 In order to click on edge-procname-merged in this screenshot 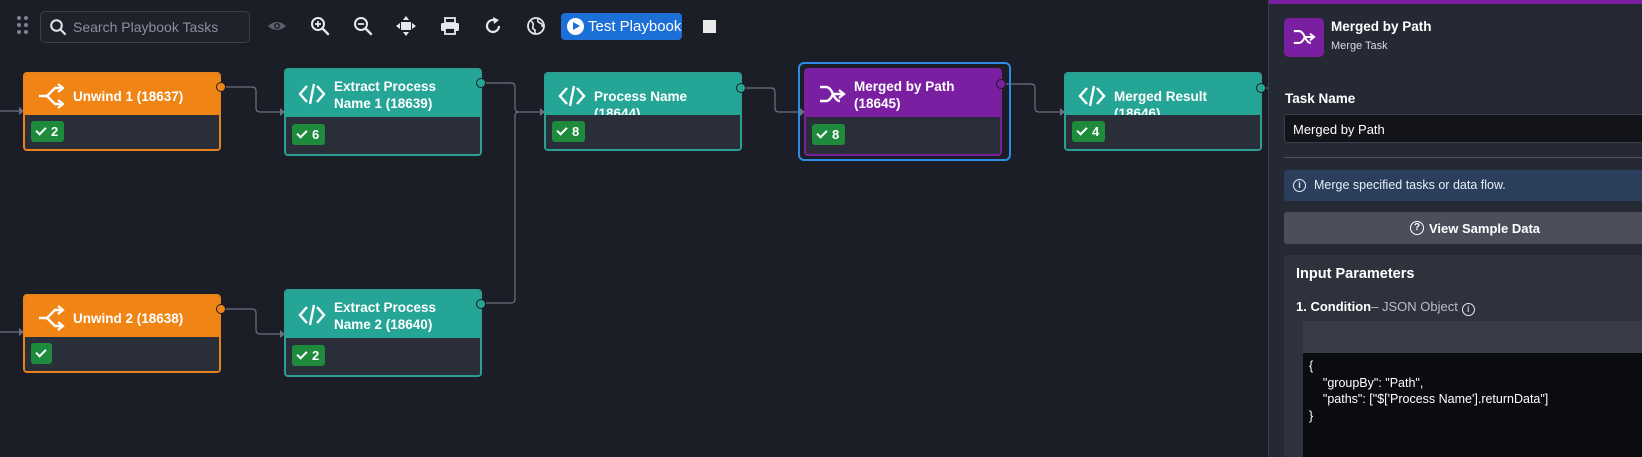, I will do `click(772, 100)`.